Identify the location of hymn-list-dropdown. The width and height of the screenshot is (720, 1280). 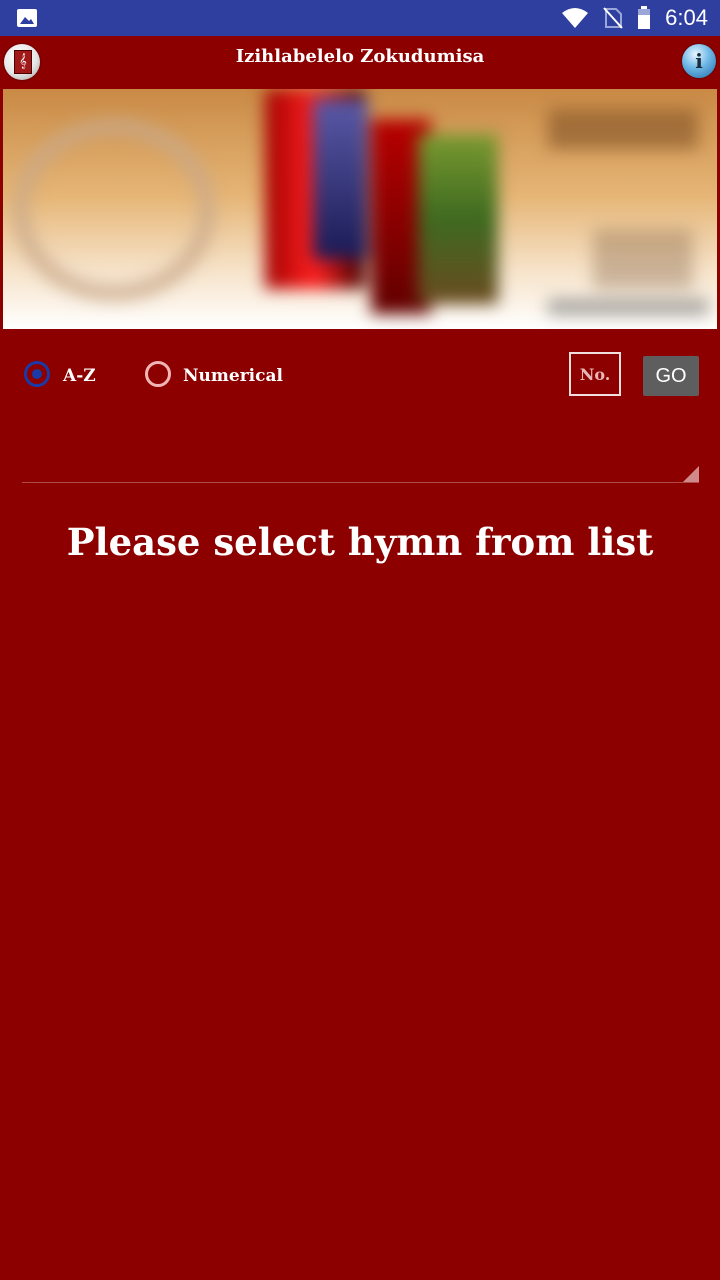
(360, 456).